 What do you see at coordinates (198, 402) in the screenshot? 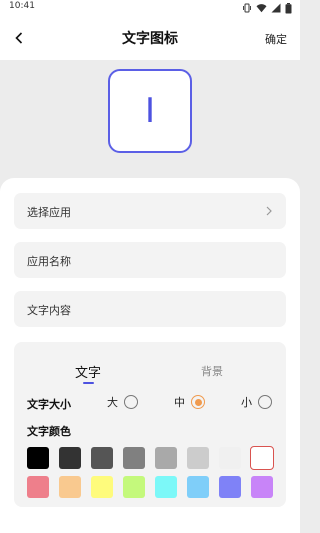
I see `radio-button-selected` at bounding box center [198, 402].